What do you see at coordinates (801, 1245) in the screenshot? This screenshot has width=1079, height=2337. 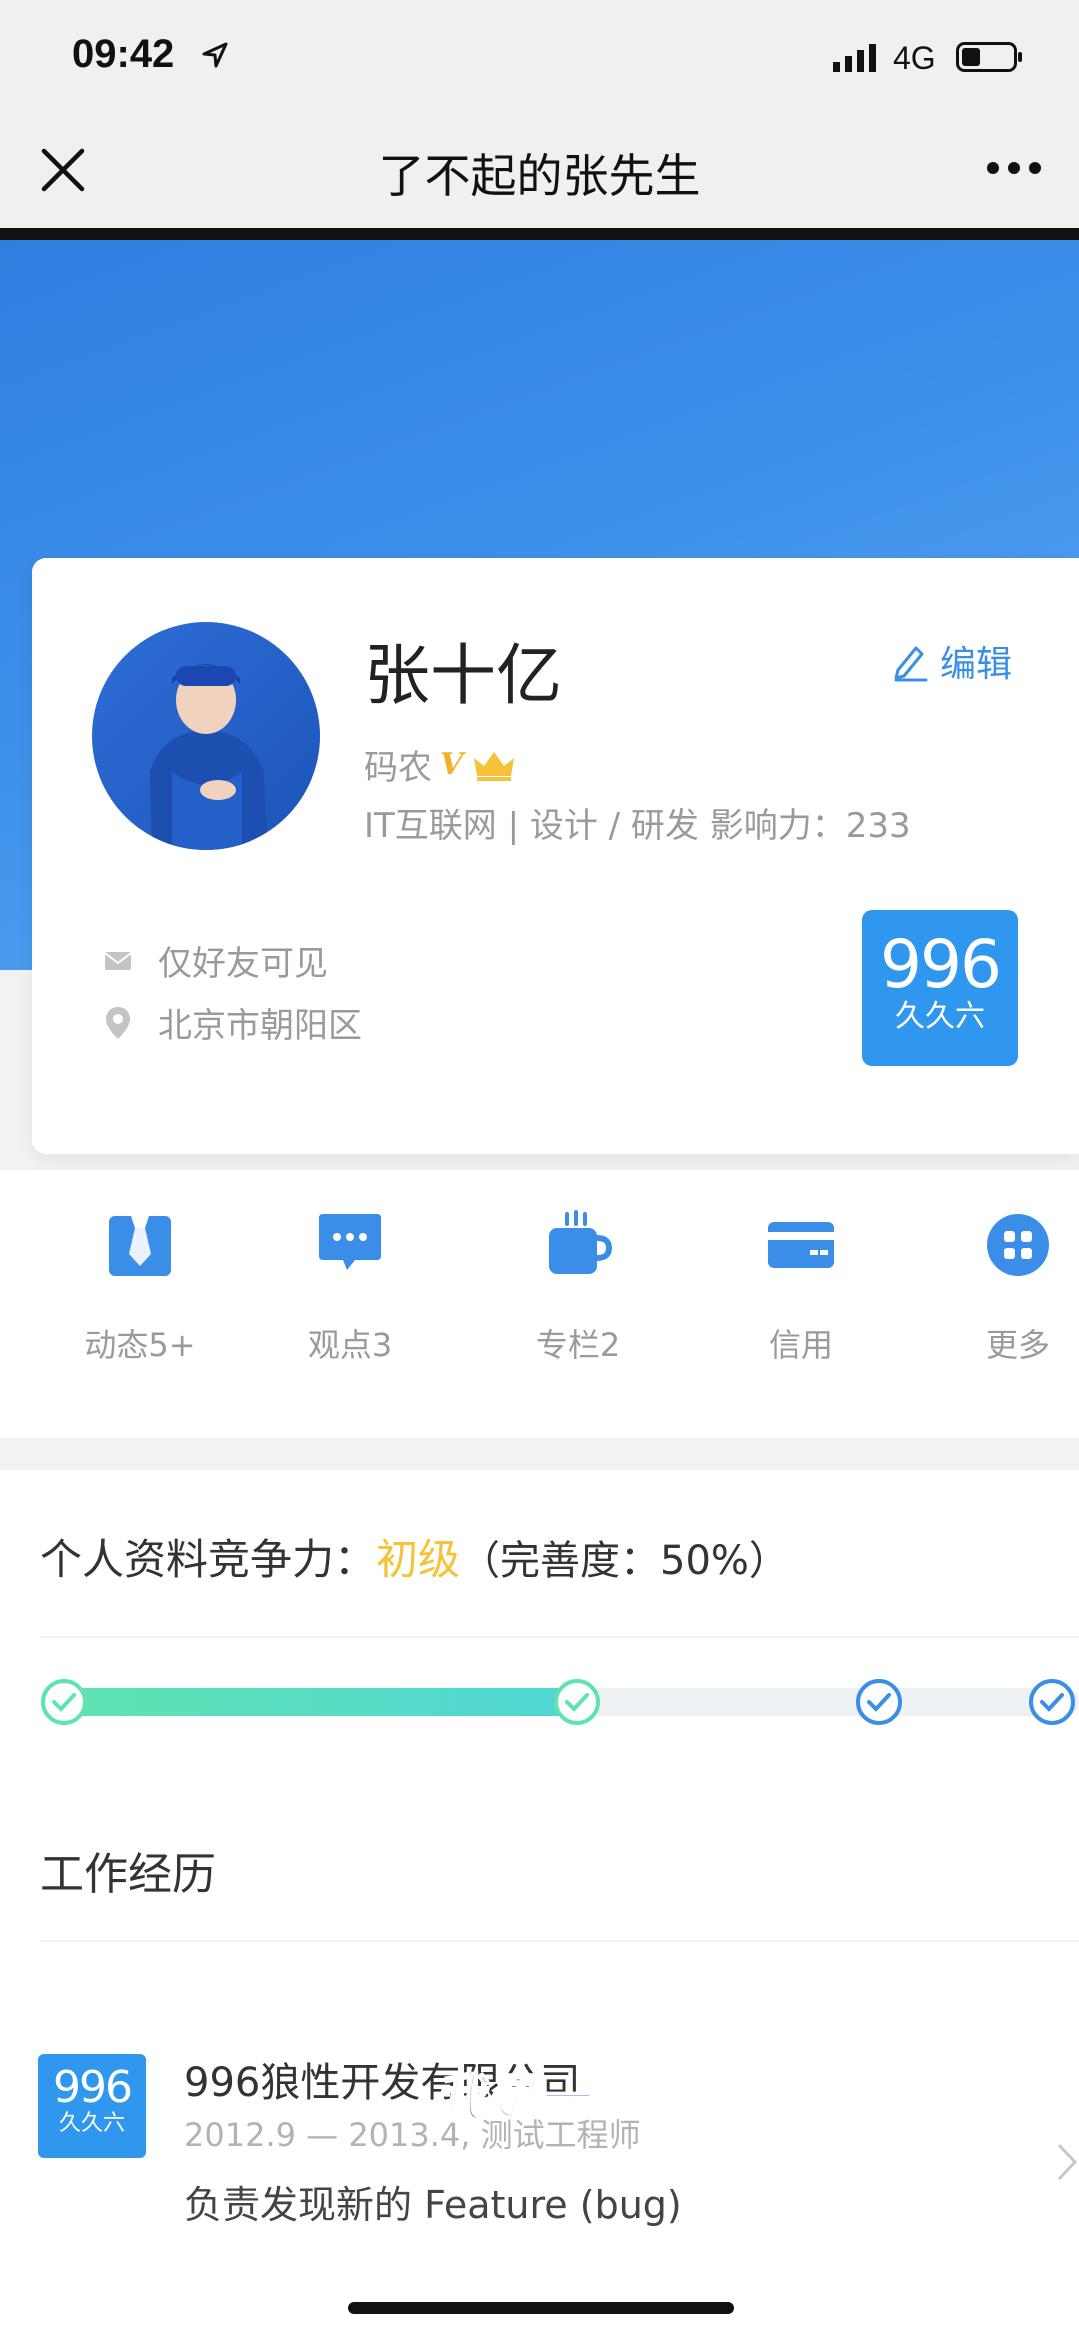 I see `credit-card-icon` at bounding box center [801, 1245].